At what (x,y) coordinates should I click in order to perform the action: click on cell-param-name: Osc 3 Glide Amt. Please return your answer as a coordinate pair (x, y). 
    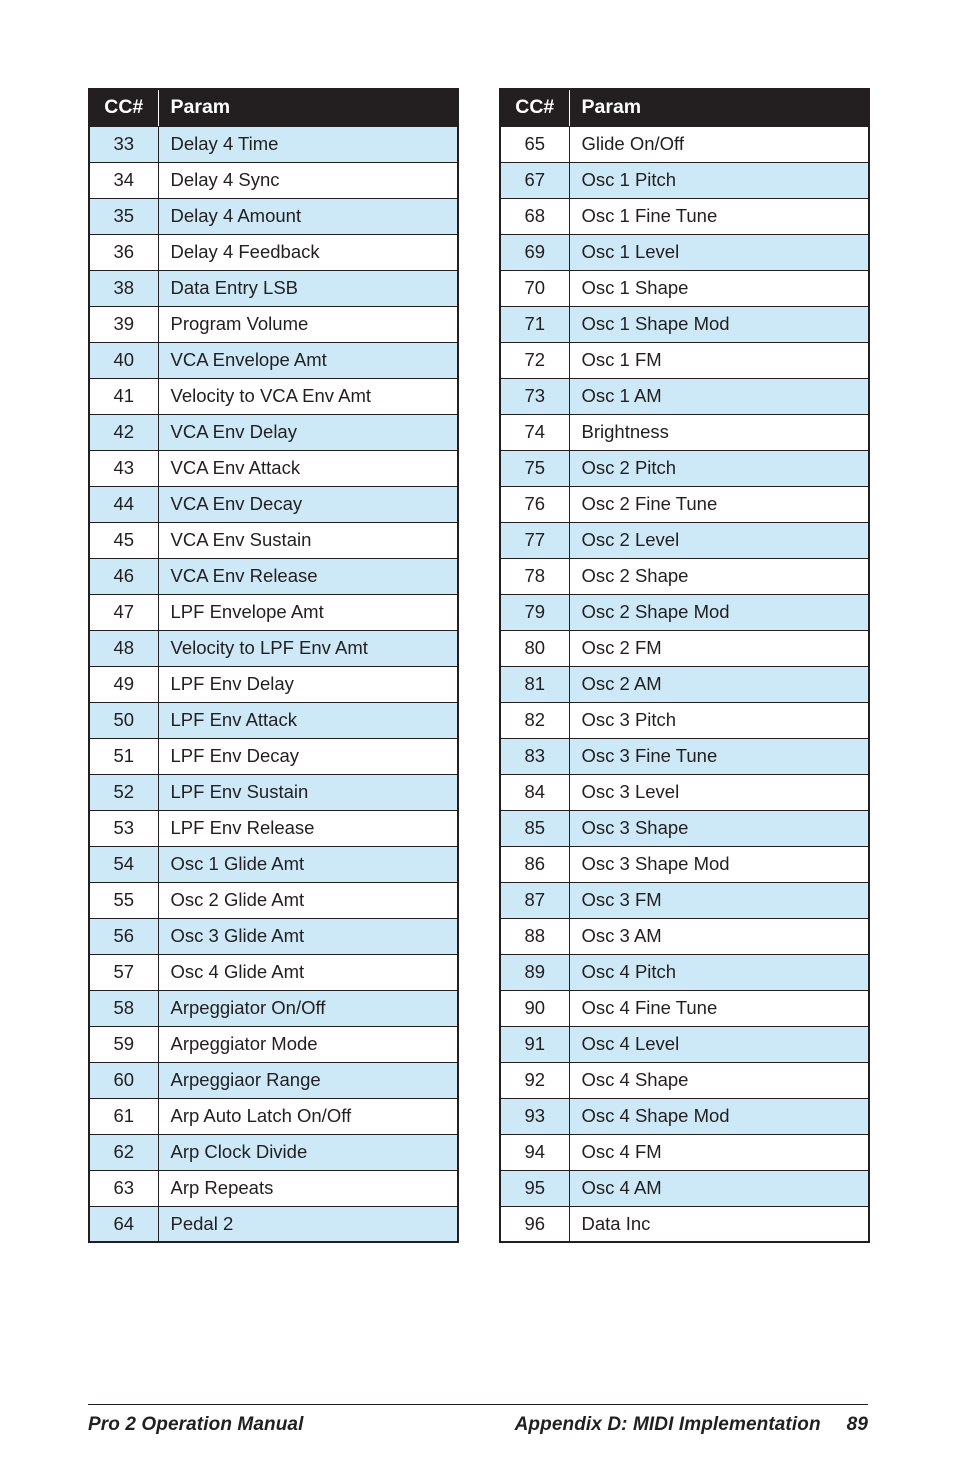
    Looking at the image, I should click on (308, 936).